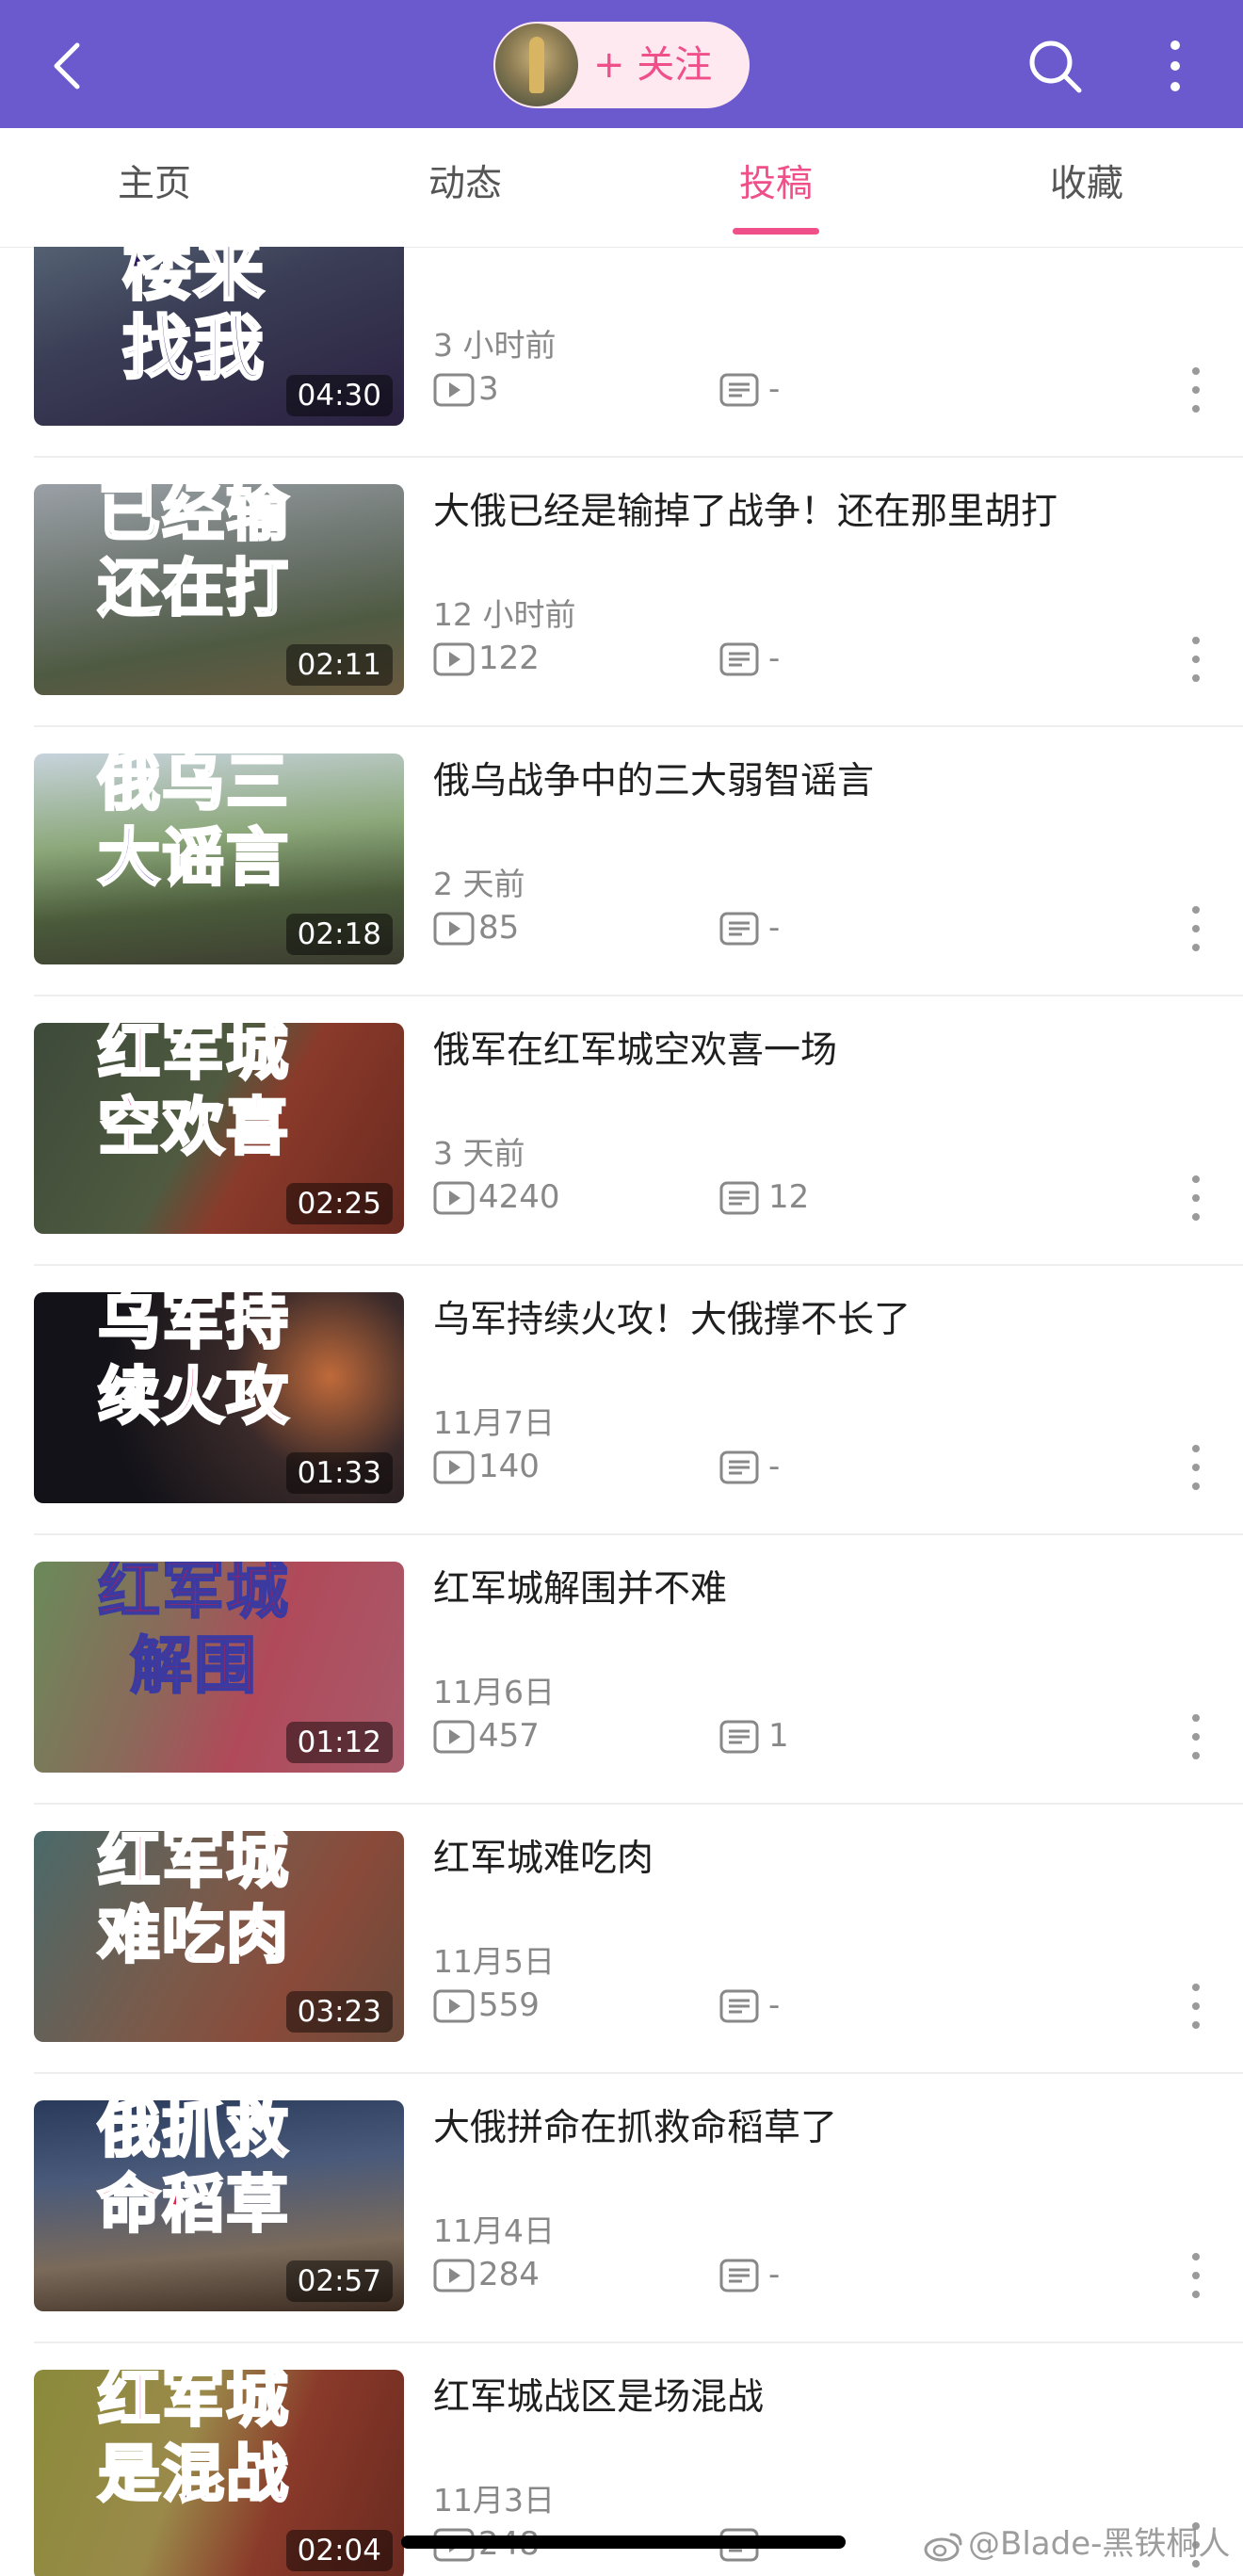 The width and height of the screenshot is (1243, 2576). What do you see at coordinates (194, 1094) in the screenshot?
I see `thumbnail-caption: 红军城空欢喜` at bounding box center [194, 1094].